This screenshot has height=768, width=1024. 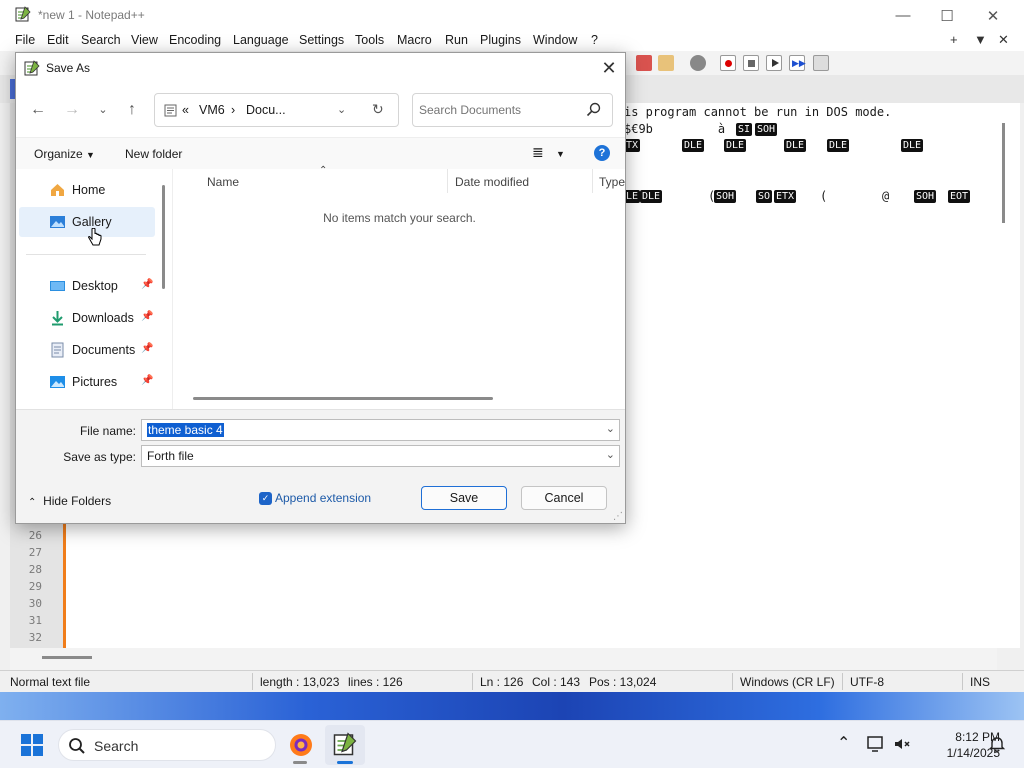 I want to click on menu-tools: Tools, so click(x=369, y=40).